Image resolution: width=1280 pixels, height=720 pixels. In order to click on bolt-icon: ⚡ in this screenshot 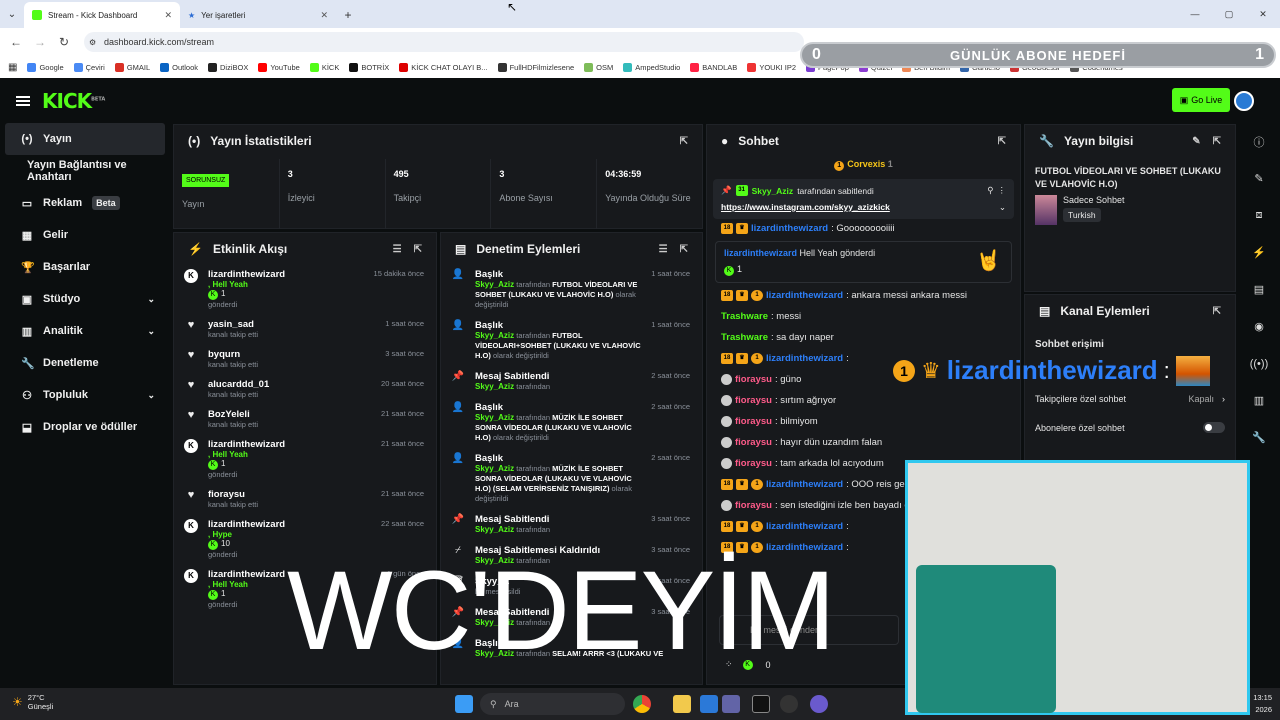, I will do `click(1259, 252)`.